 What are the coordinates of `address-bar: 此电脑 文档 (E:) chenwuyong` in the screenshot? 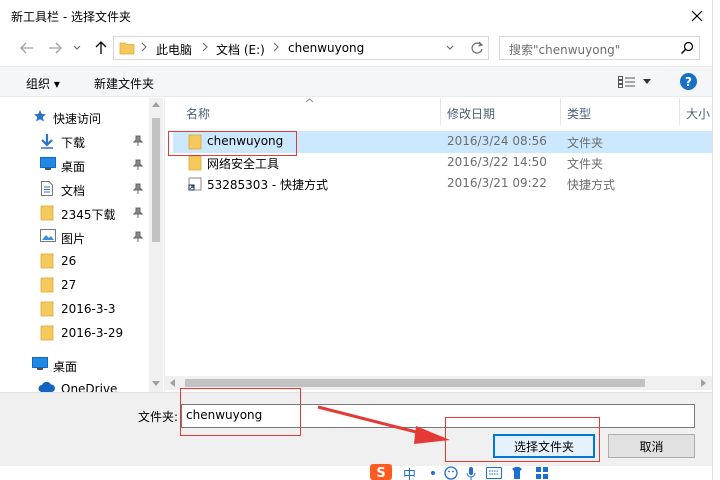 It's located at (301, 48).